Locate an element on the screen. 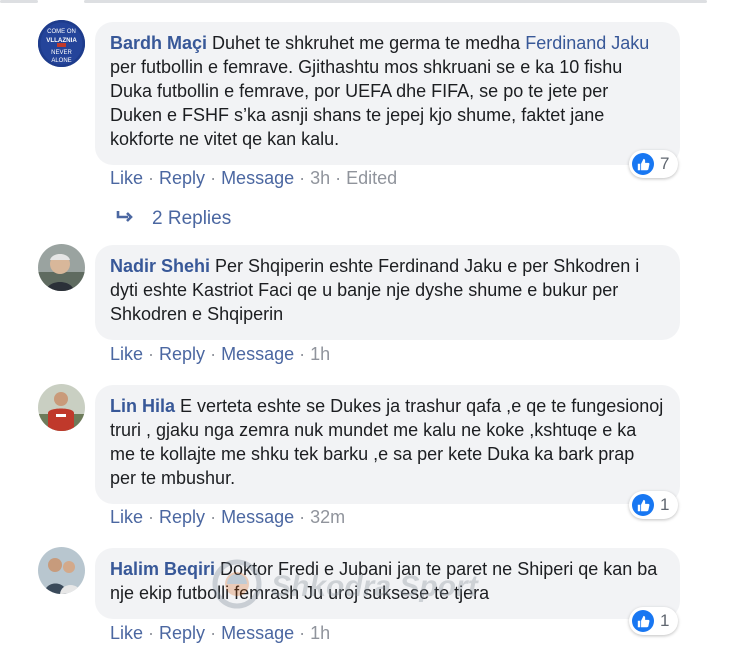  reaction-count: 7 is located at coordinates (653, 164).